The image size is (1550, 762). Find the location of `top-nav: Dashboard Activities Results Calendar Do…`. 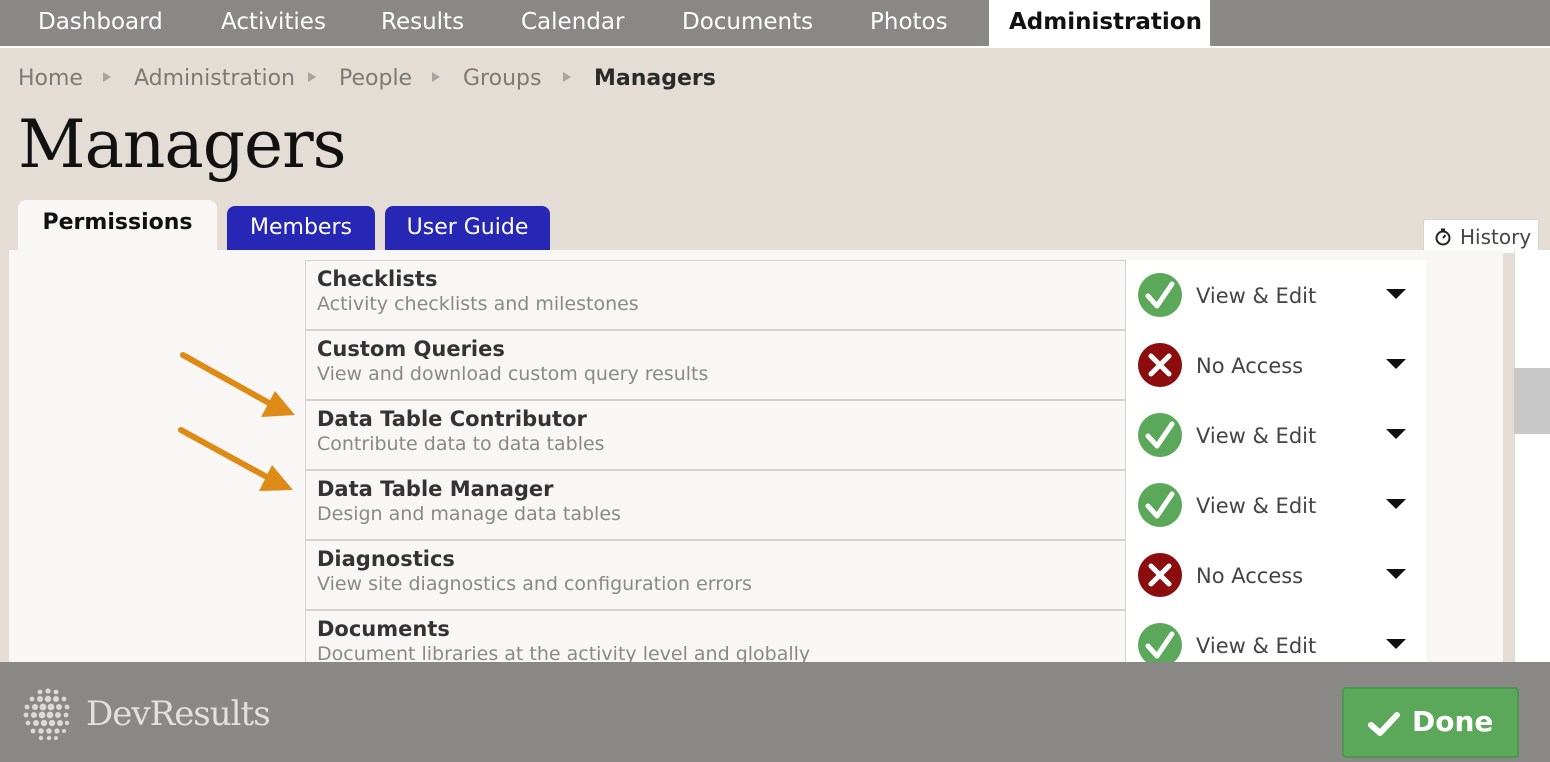

top-nav: Dashboard Activities Results Calendar Do… is located at coordinates (775, 23).